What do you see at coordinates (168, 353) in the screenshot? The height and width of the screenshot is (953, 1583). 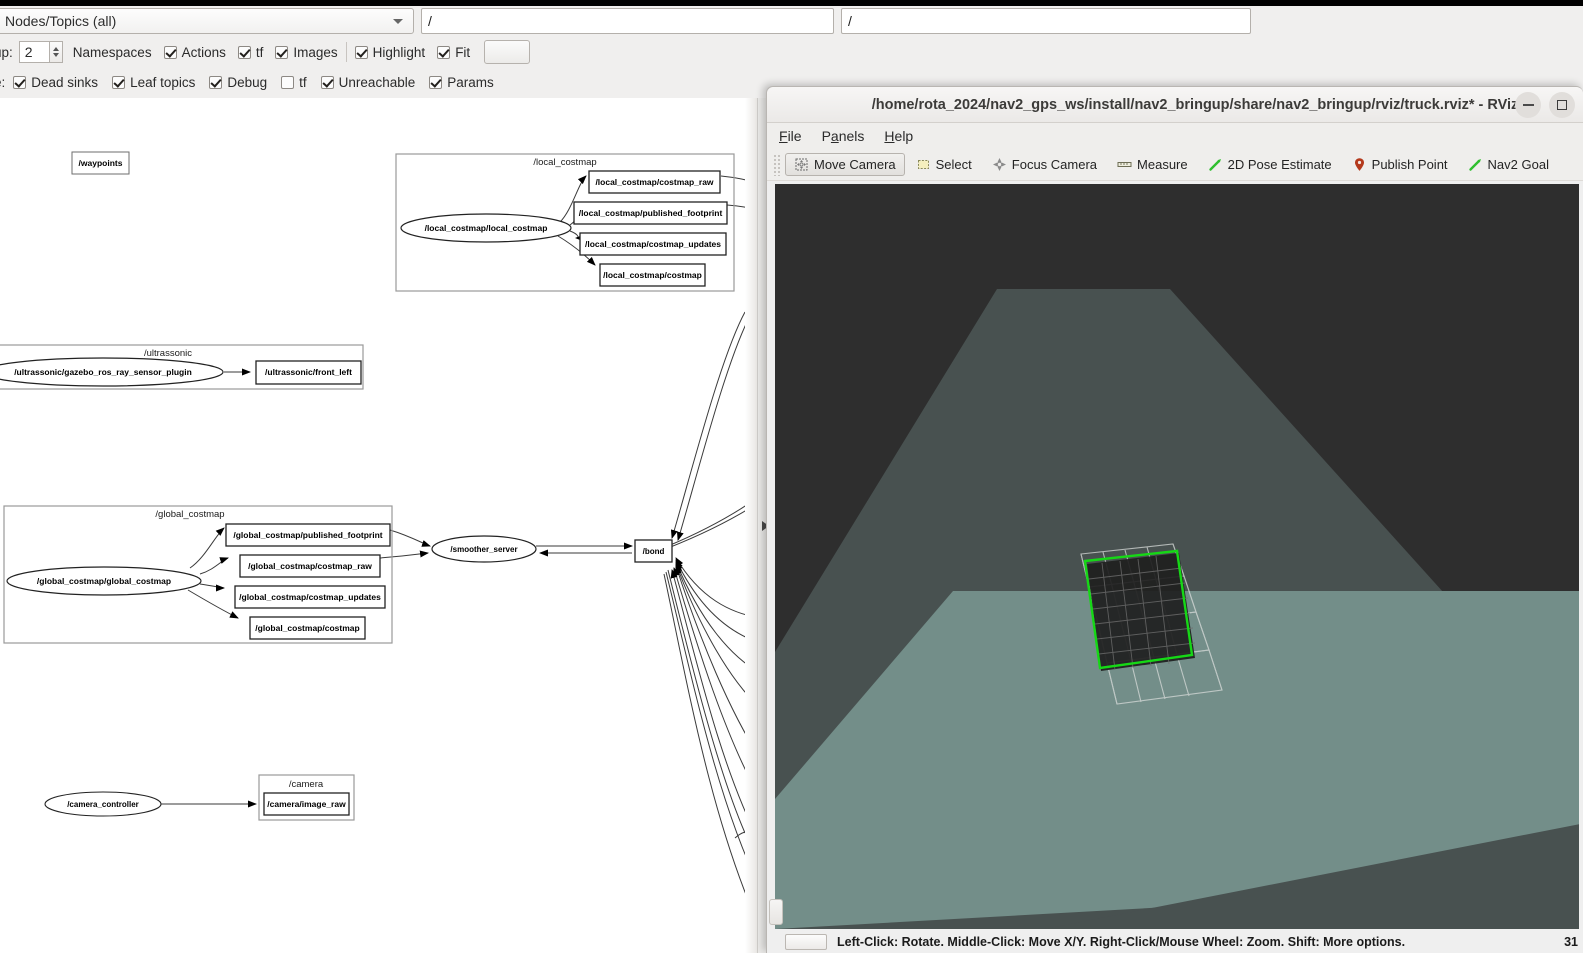 I see `svg-text: /ultrassonic` at bounding box center [168, 353].